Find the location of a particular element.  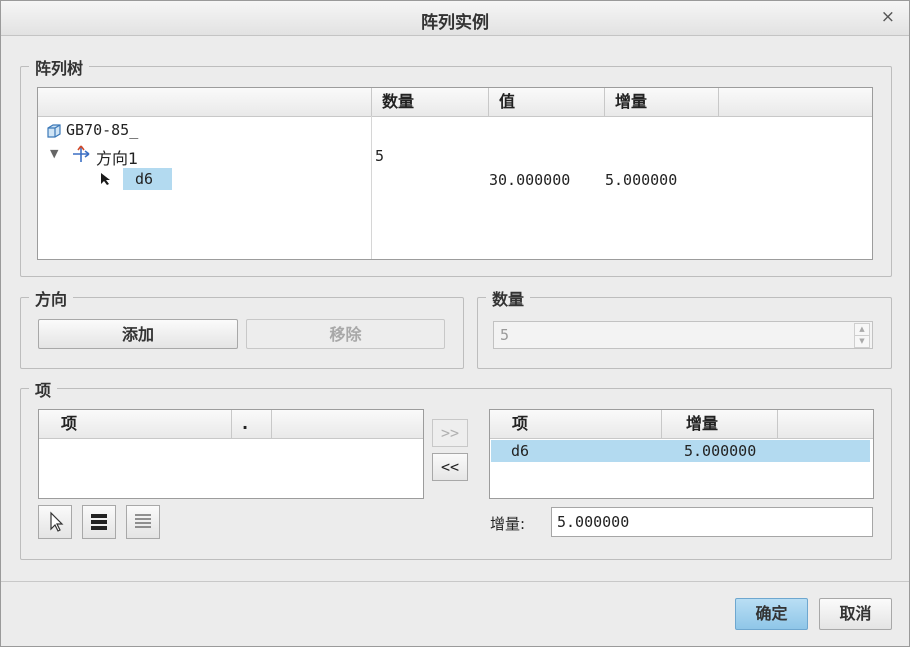

select-all-button is located at coordinates (99, 522).